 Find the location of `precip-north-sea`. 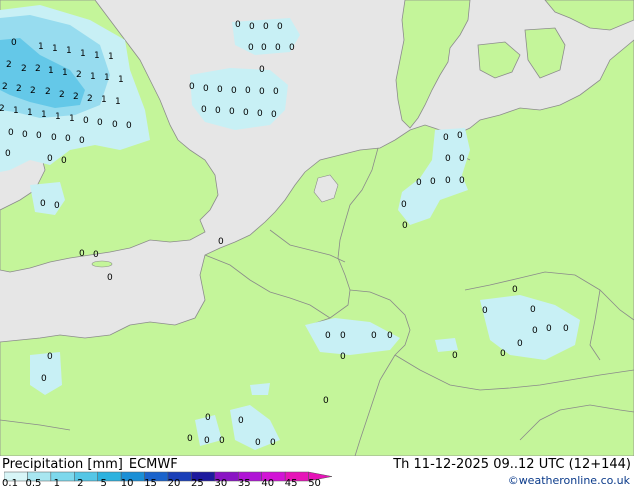

precip-north-sea is located at coordinates (239, 99).